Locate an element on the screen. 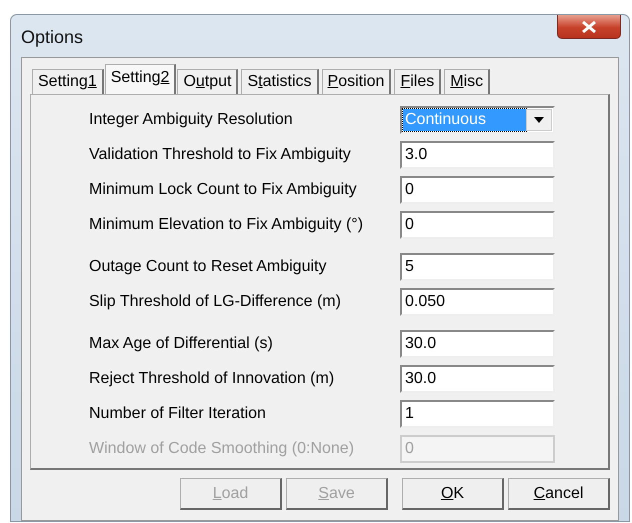  close-button is located at coordinates (589, 27).